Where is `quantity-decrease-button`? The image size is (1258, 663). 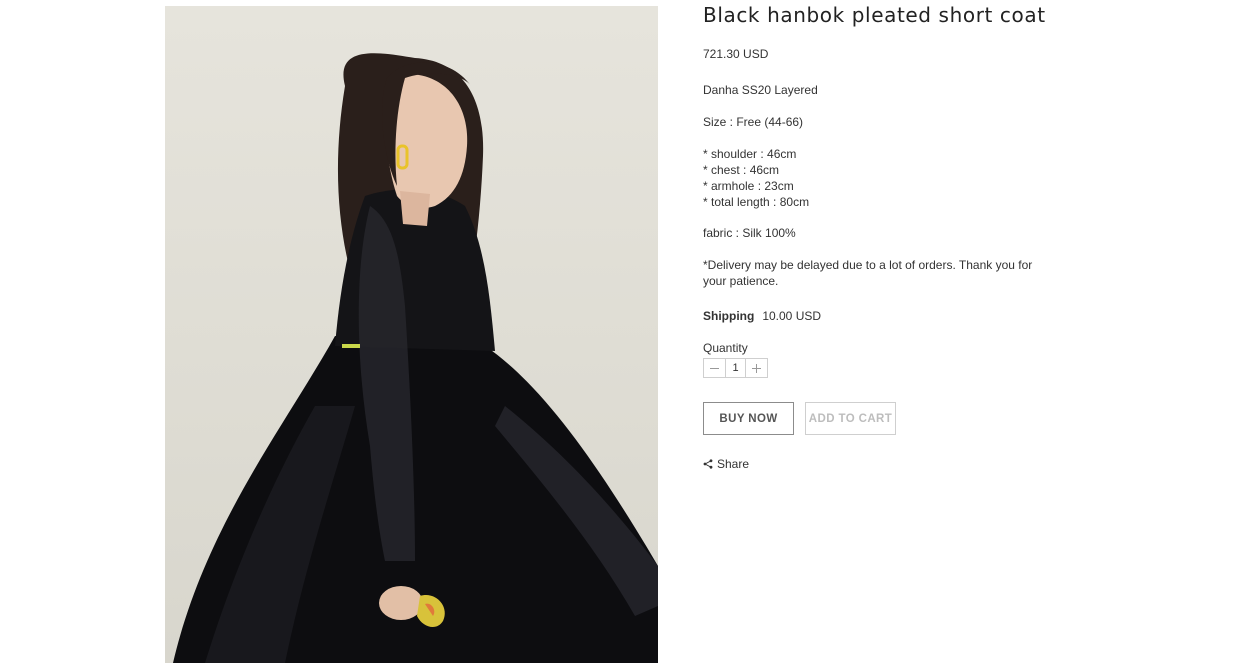
quantity-decrease-button is located at coordinates (714, 368).